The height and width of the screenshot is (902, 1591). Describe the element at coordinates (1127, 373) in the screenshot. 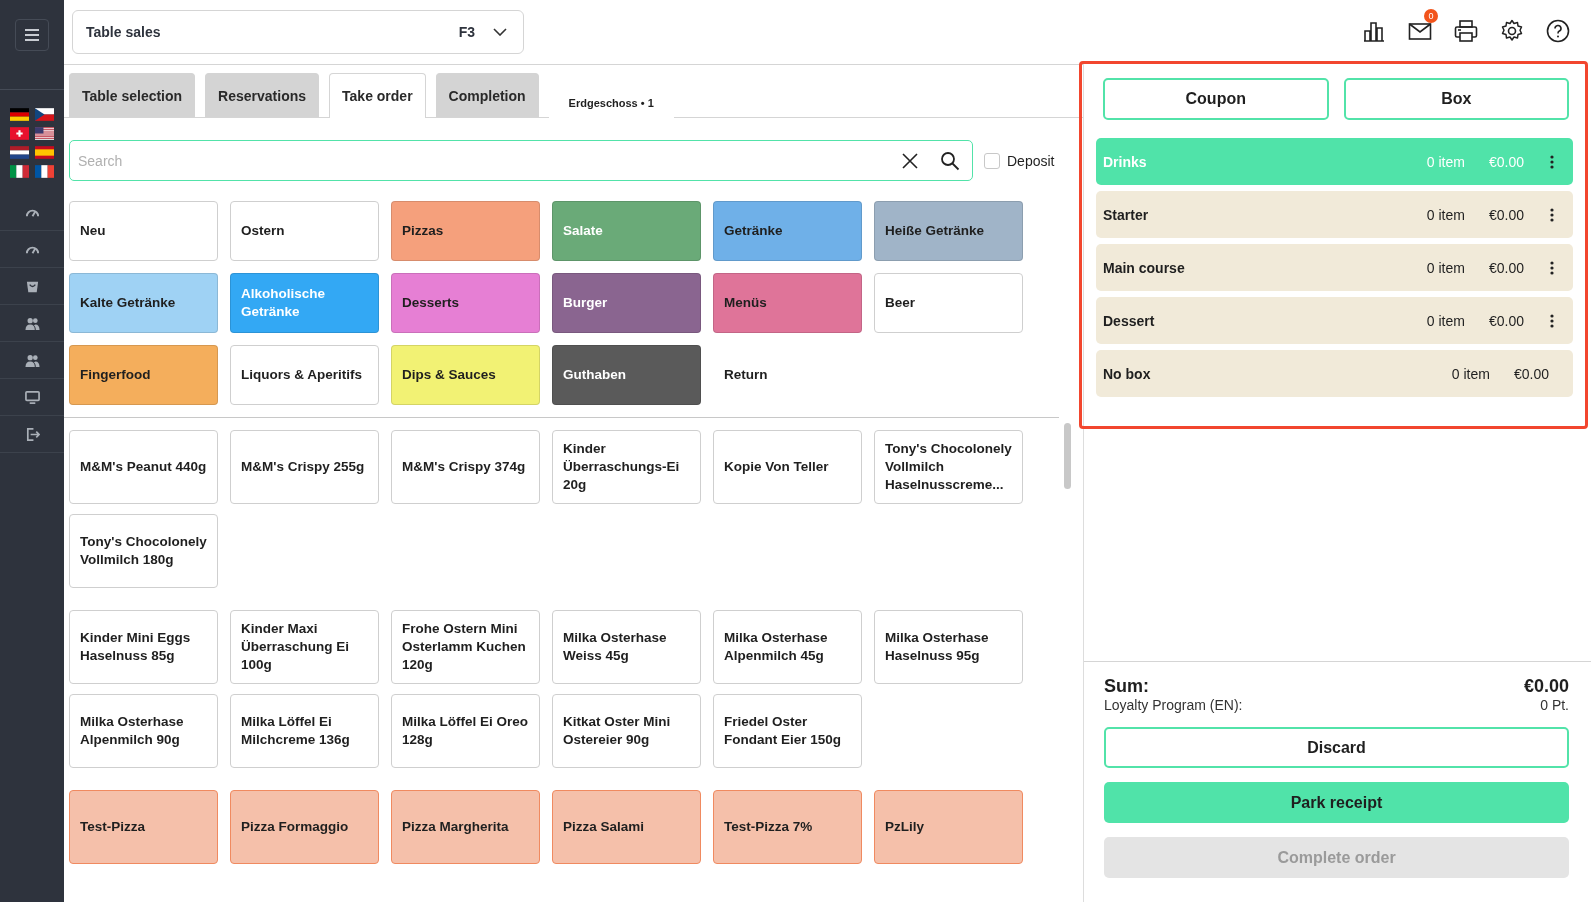

I see `box-name: No box` at that location.